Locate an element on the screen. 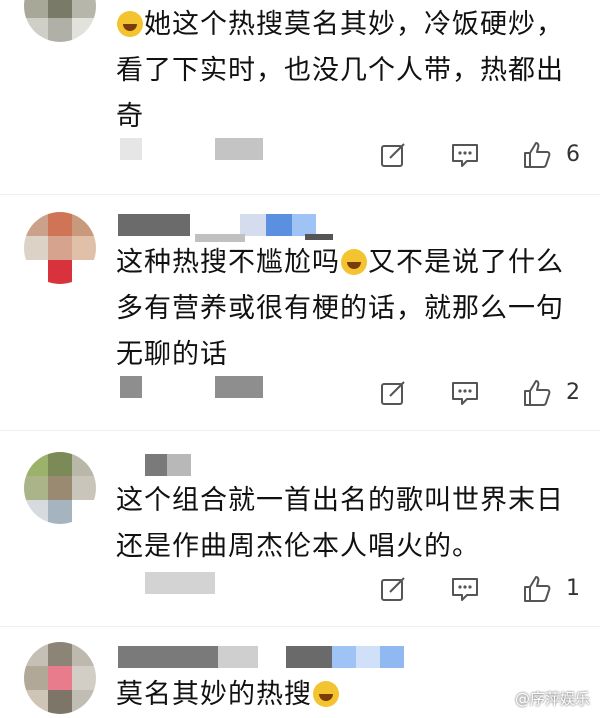  like-count: 6 is located at coordinates (573, 154).